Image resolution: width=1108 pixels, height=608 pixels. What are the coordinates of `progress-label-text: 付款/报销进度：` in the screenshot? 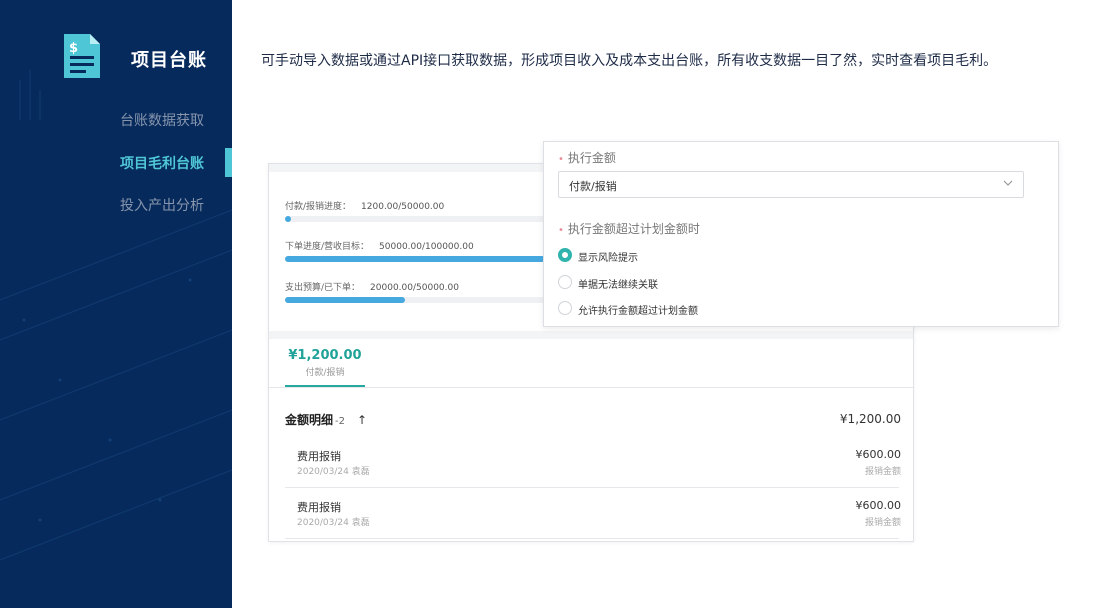 It's located at (318, 207).